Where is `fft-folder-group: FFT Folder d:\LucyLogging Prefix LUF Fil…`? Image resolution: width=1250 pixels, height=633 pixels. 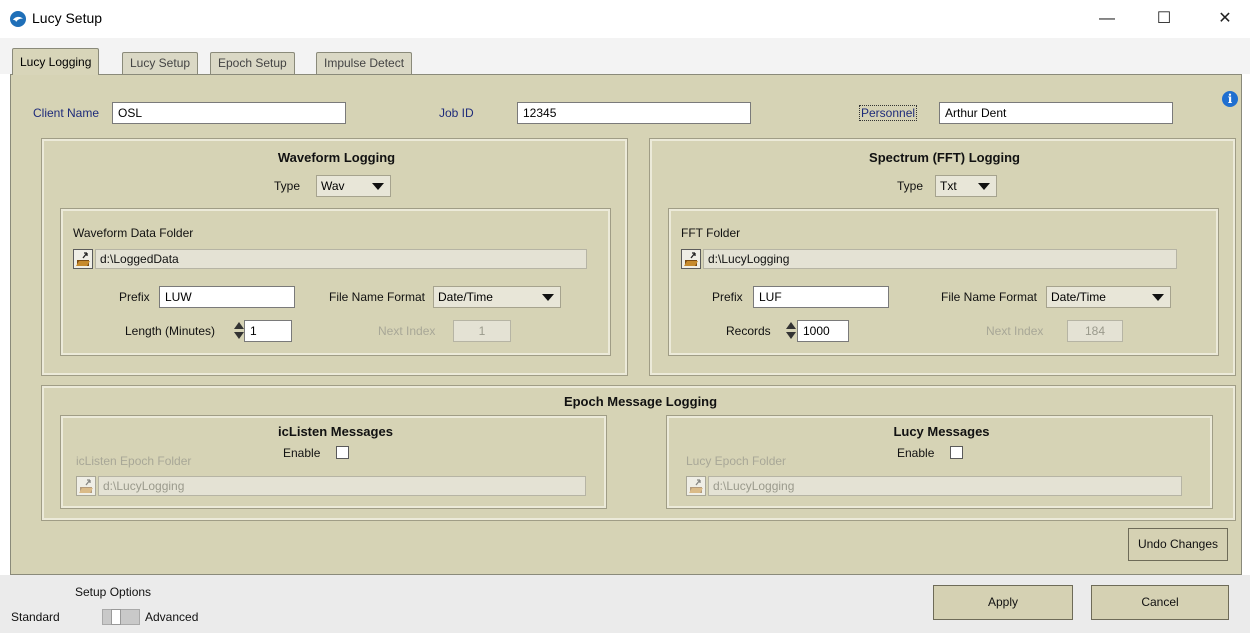 fft-folder-group: FFT Folder d:\LucyLogging Prefix LUF Fil… is located at coordinates (943, 282).